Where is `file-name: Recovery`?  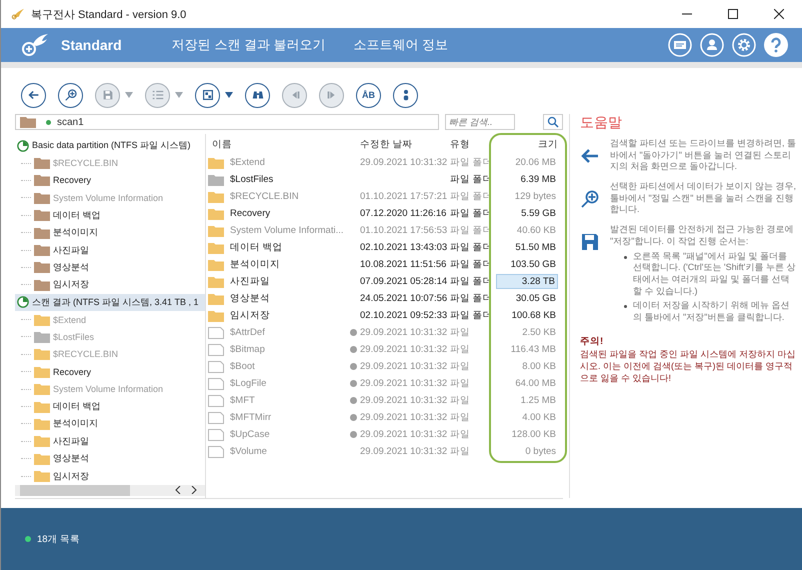 file-name: Recovery is located at coordinates (250, 213).